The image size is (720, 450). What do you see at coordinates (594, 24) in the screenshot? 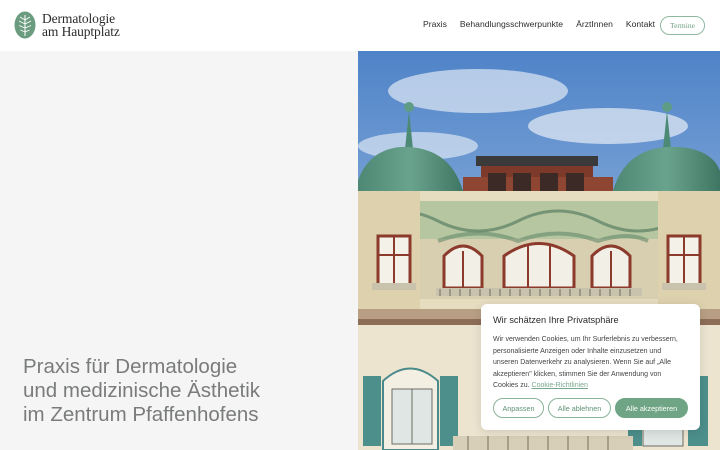
I see `nav-aerztinnen: ÄrztInnen` at bounding box center [594, 24].